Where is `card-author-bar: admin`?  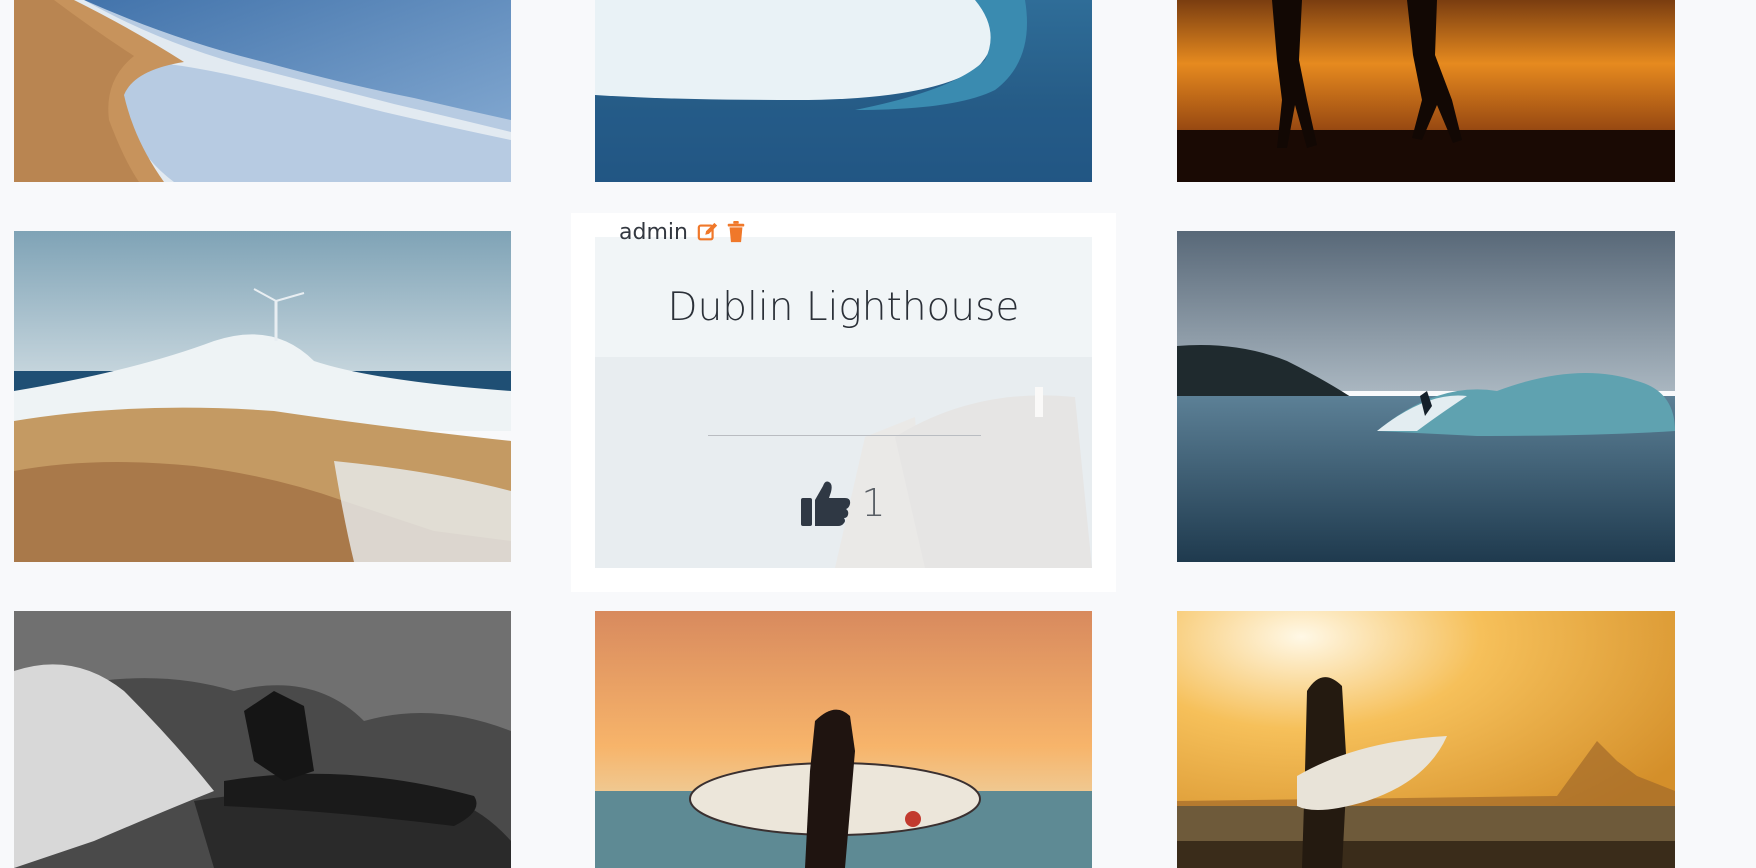
card-author-bar: admin is located at coordinates (683, 232).